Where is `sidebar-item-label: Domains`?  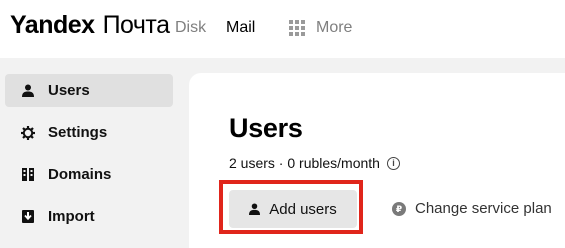 sidebar-item-label: Domains is located at coordinates (80, 174).